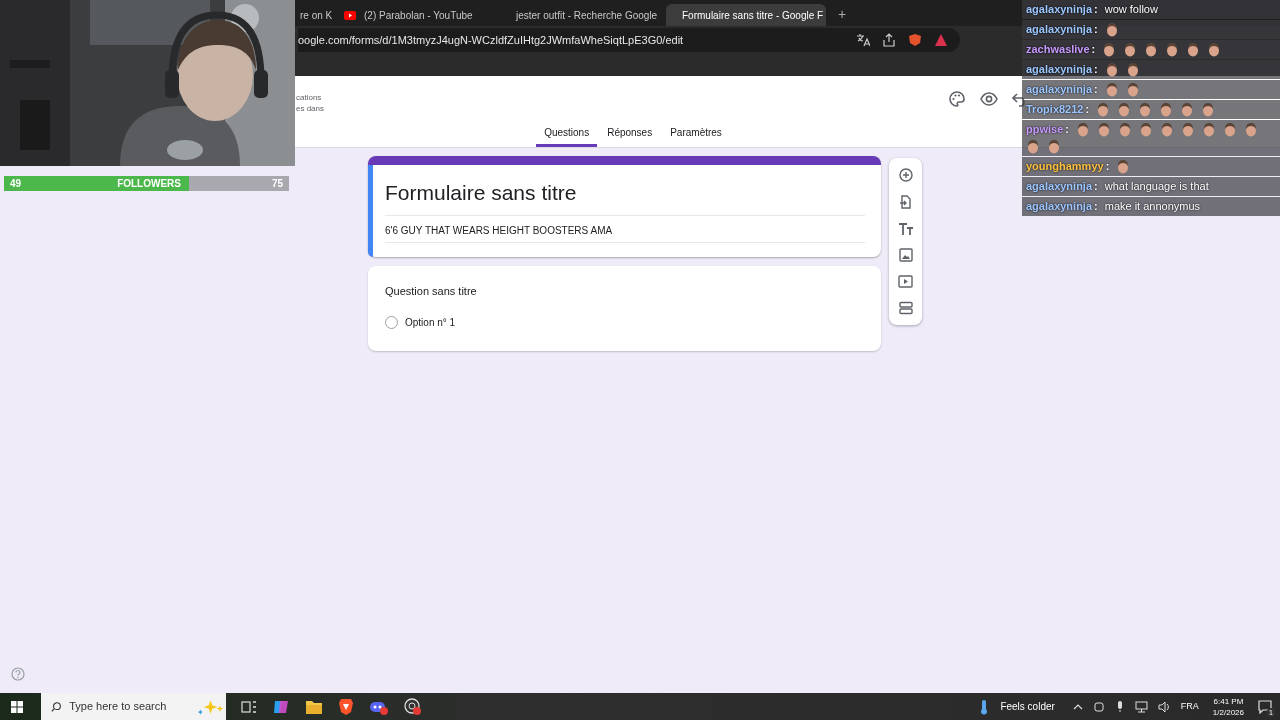 The width and height of the screenshot is (1280, 720). What do you see at coordinates (625, 230) in the screenshot?
I see `form-description: 6'6 GUY THAT WEARS HEIGHT BOOSTERS AMA` at bounding box center [625, 230].